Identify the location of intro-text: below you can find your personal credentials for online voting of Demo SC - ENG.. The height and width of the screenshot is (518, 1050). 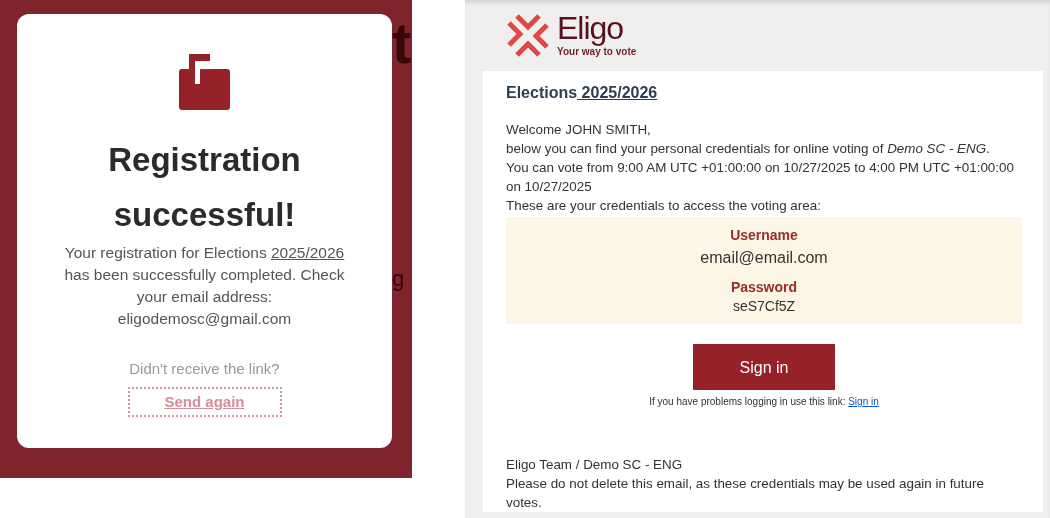
(748, 149).